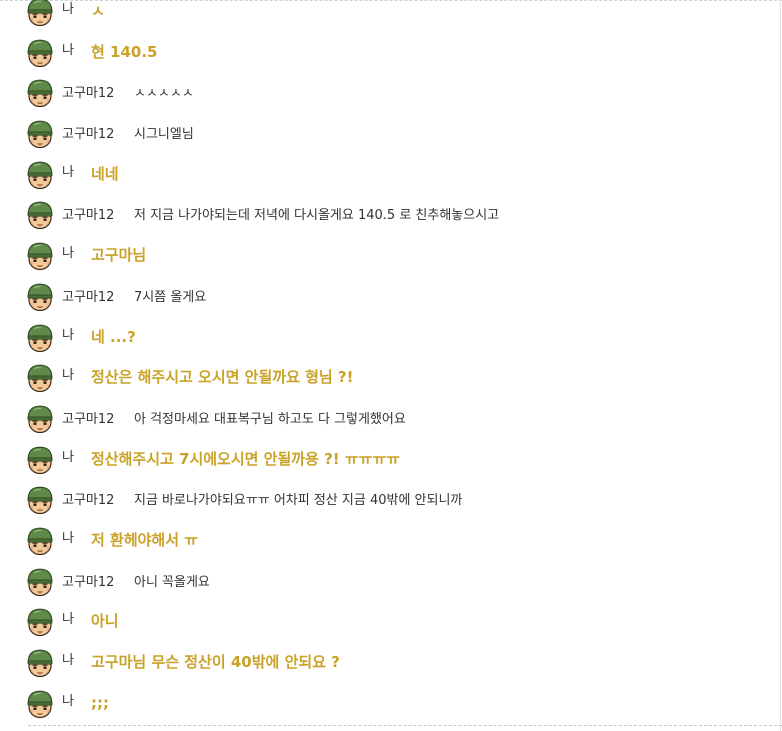  Describe the element at coordinates (164, 135) in the screenshot. I see `message-text: 시그니엘님` at that location.